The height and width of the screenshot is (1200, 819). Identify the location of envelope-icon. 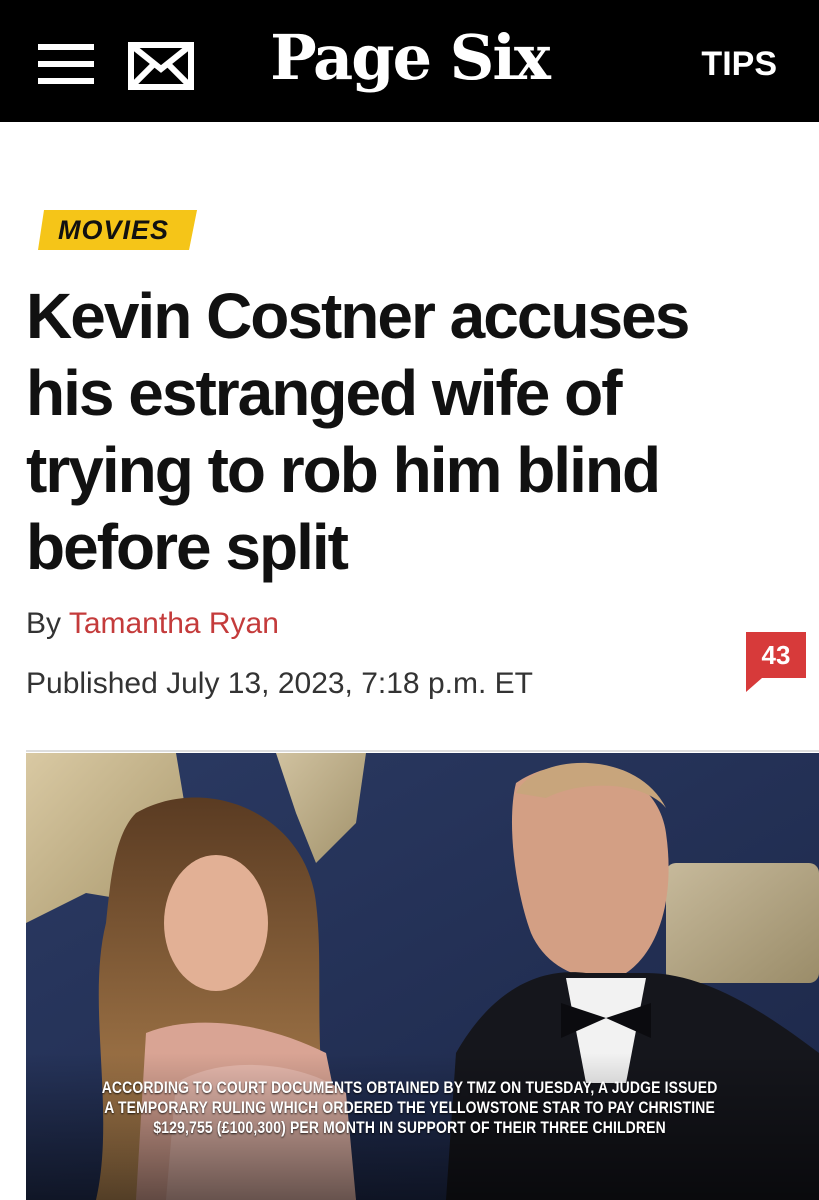
(161, 66).